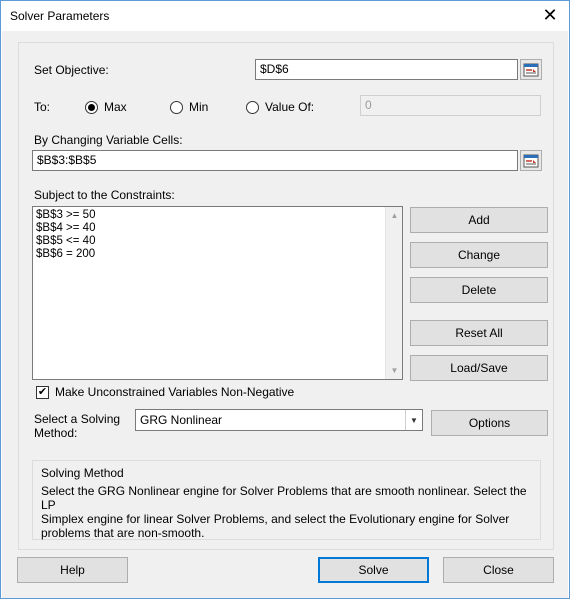  What do you see at coordinates (479, 333) in the screenshot?
I see `reset-all-button: Reset All` at bounding box center [479, 333].